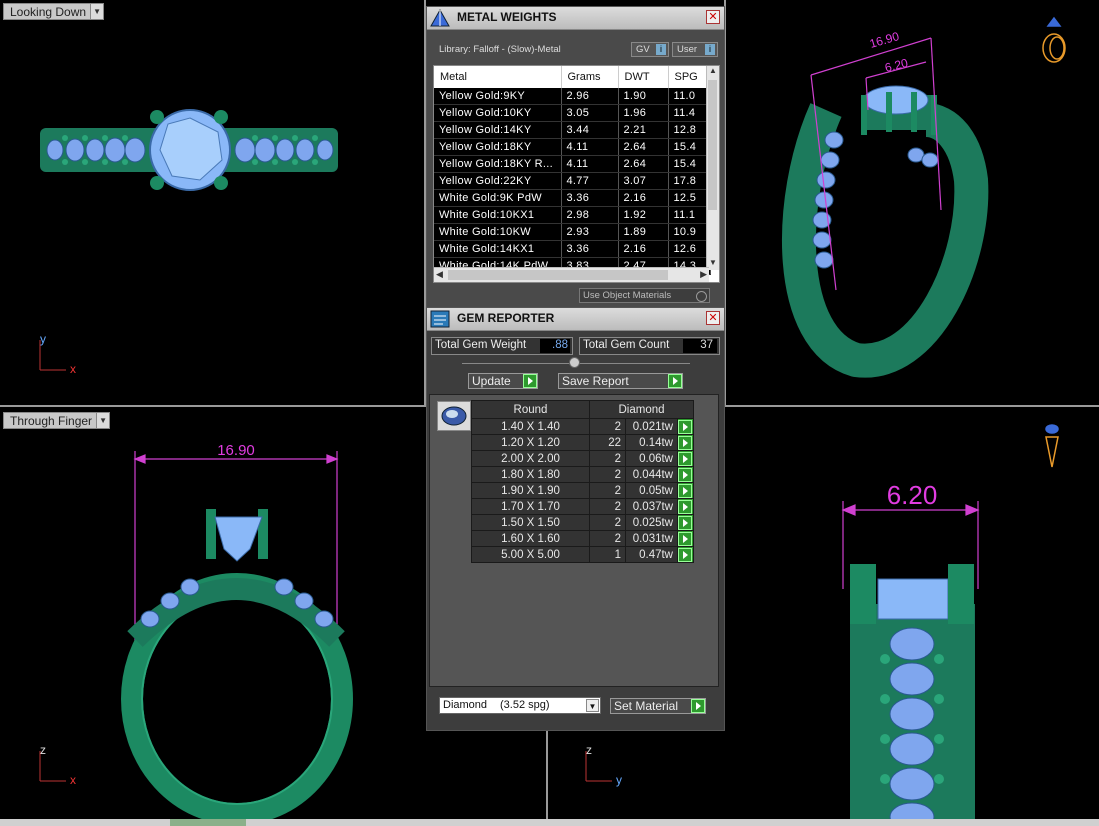  Describe the element at coordinates (607, 554) in the screenshot. I see `gem-count-cell: 1` at that location.